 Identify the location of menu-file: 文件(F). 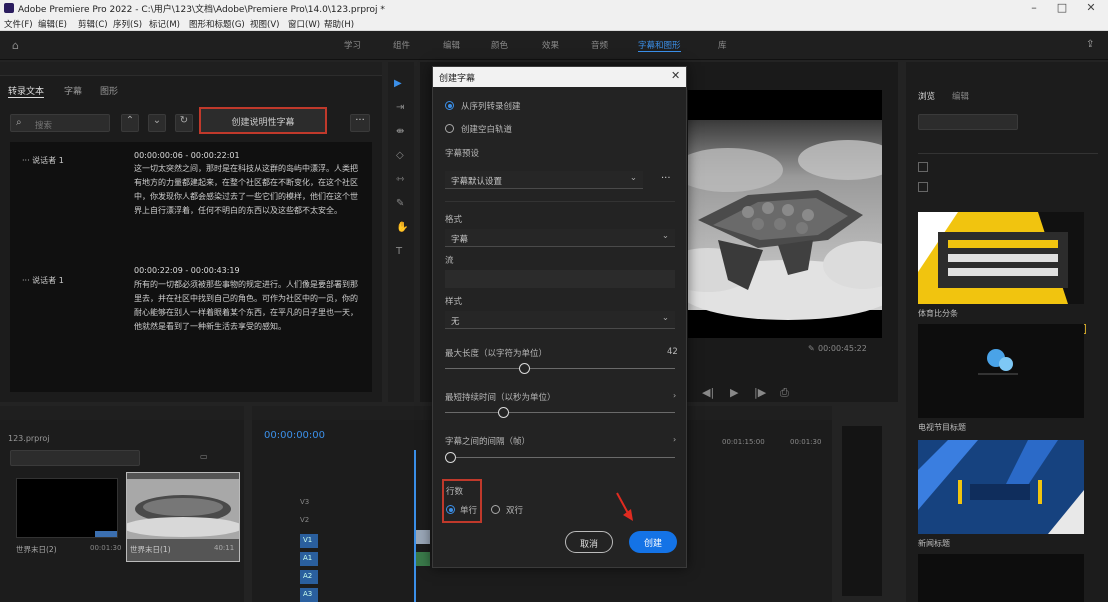
(18, 24).